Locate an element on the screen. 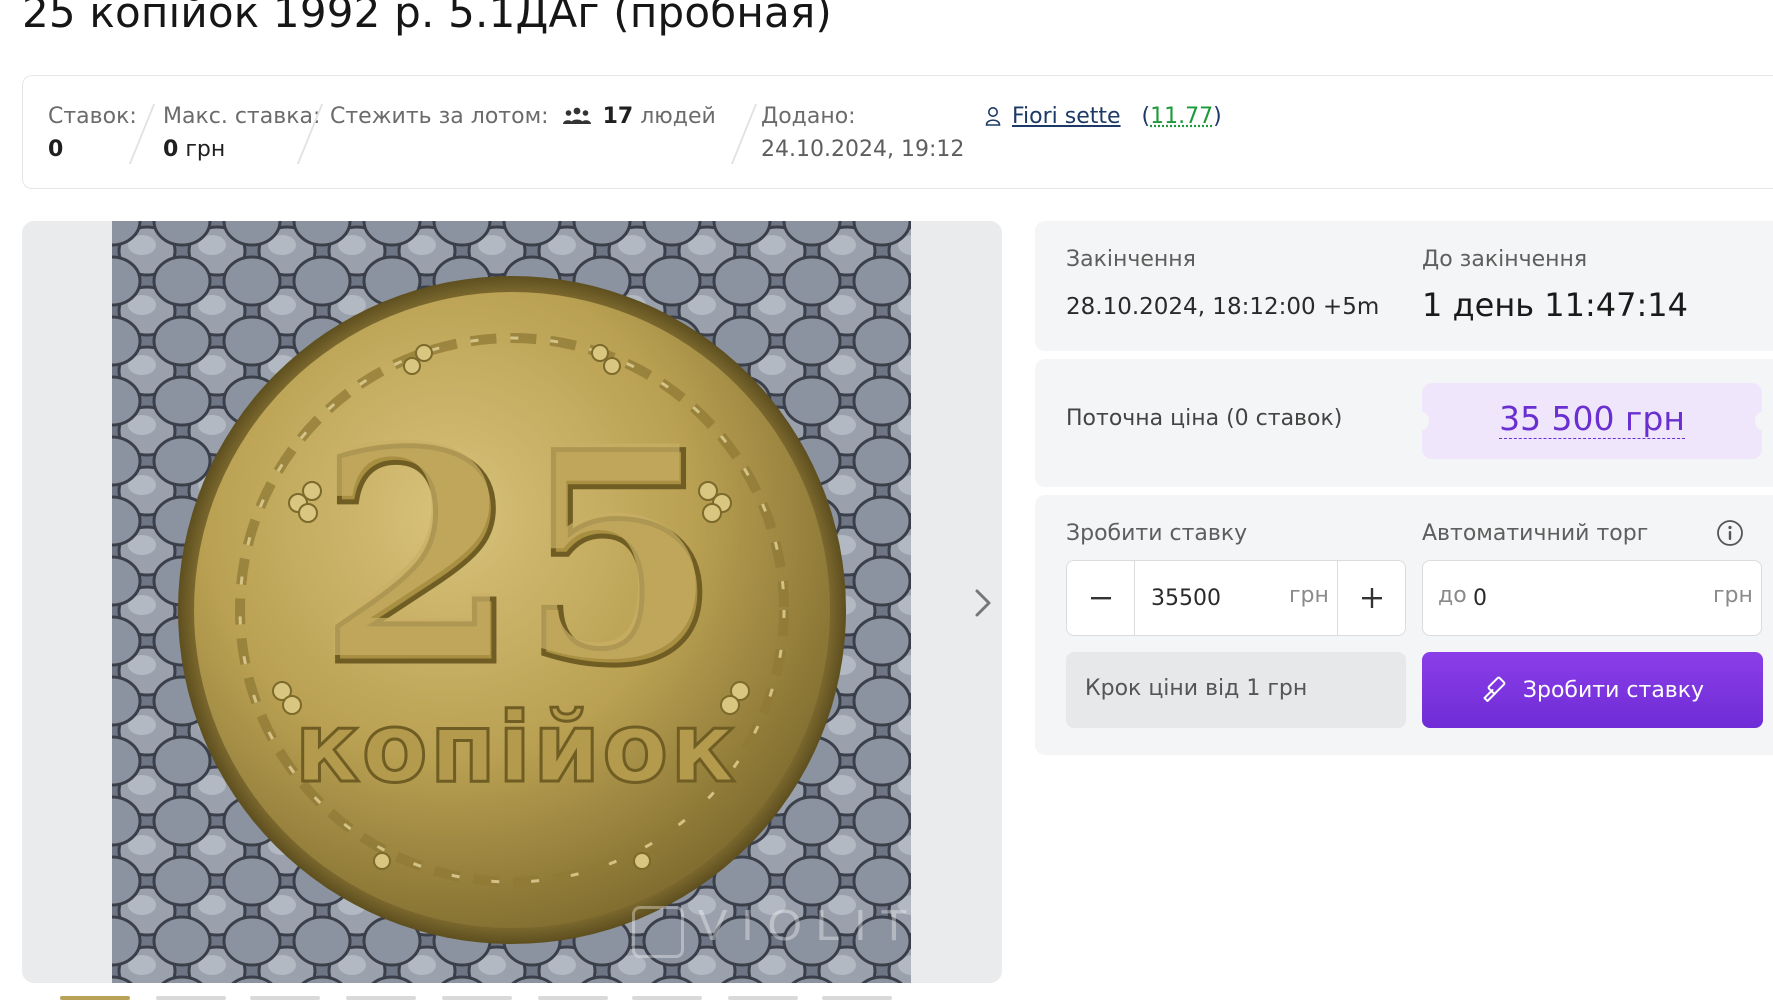 This screenshot has height=1000, width=1773. seller: Fiori sette (11.77) is located at coordinates (1103, 116).